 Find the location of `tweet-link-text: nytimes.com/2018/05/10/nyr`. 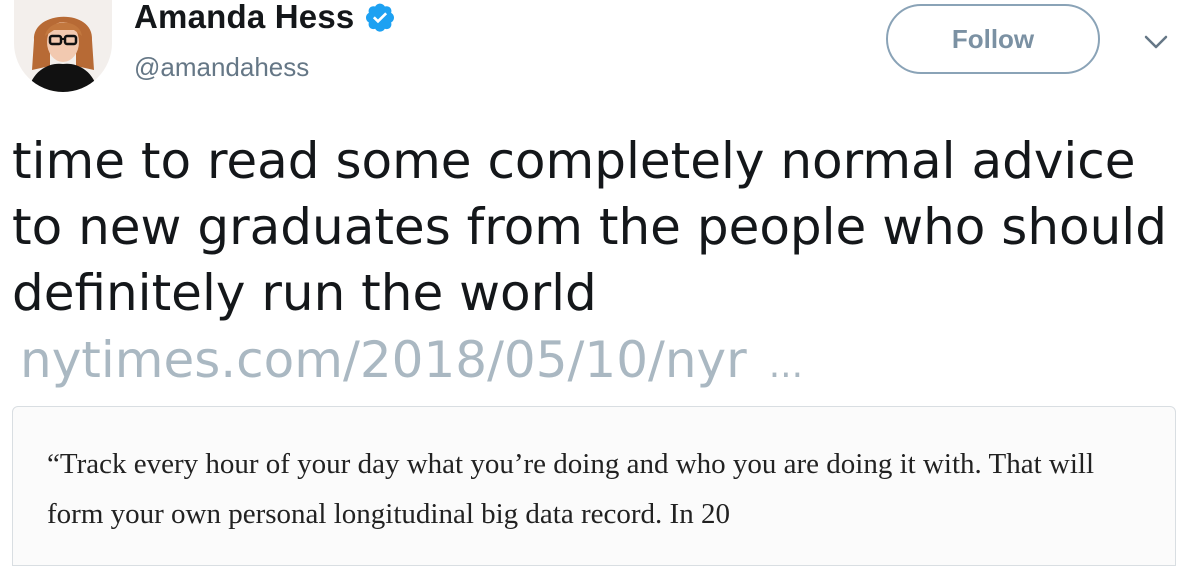

tweet-link-text: nytimes.com/2018/05/10/nyr is located at coordinates (383, 360).